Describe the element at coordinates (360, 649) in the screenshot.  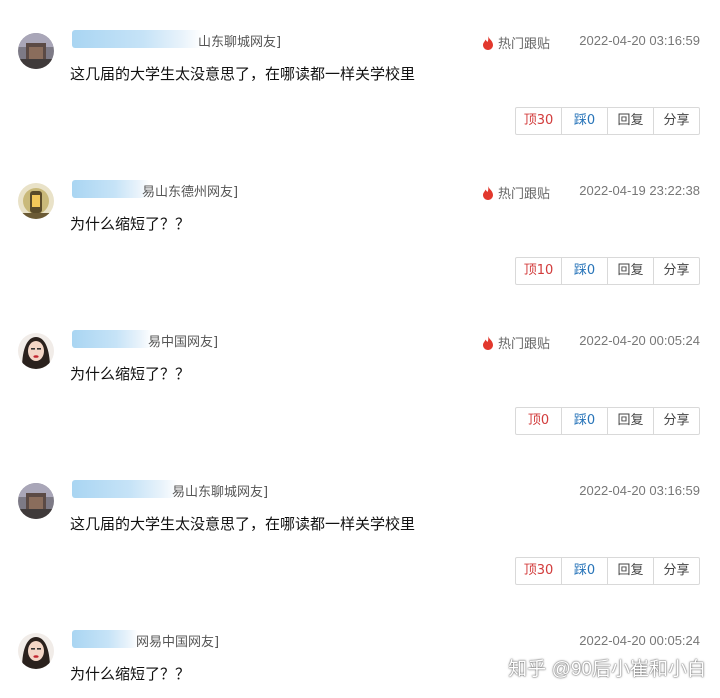
I see `comment-item: 网易中国网友] 2022-04-20 00:05:24 为什么缩短了？？` at that location.